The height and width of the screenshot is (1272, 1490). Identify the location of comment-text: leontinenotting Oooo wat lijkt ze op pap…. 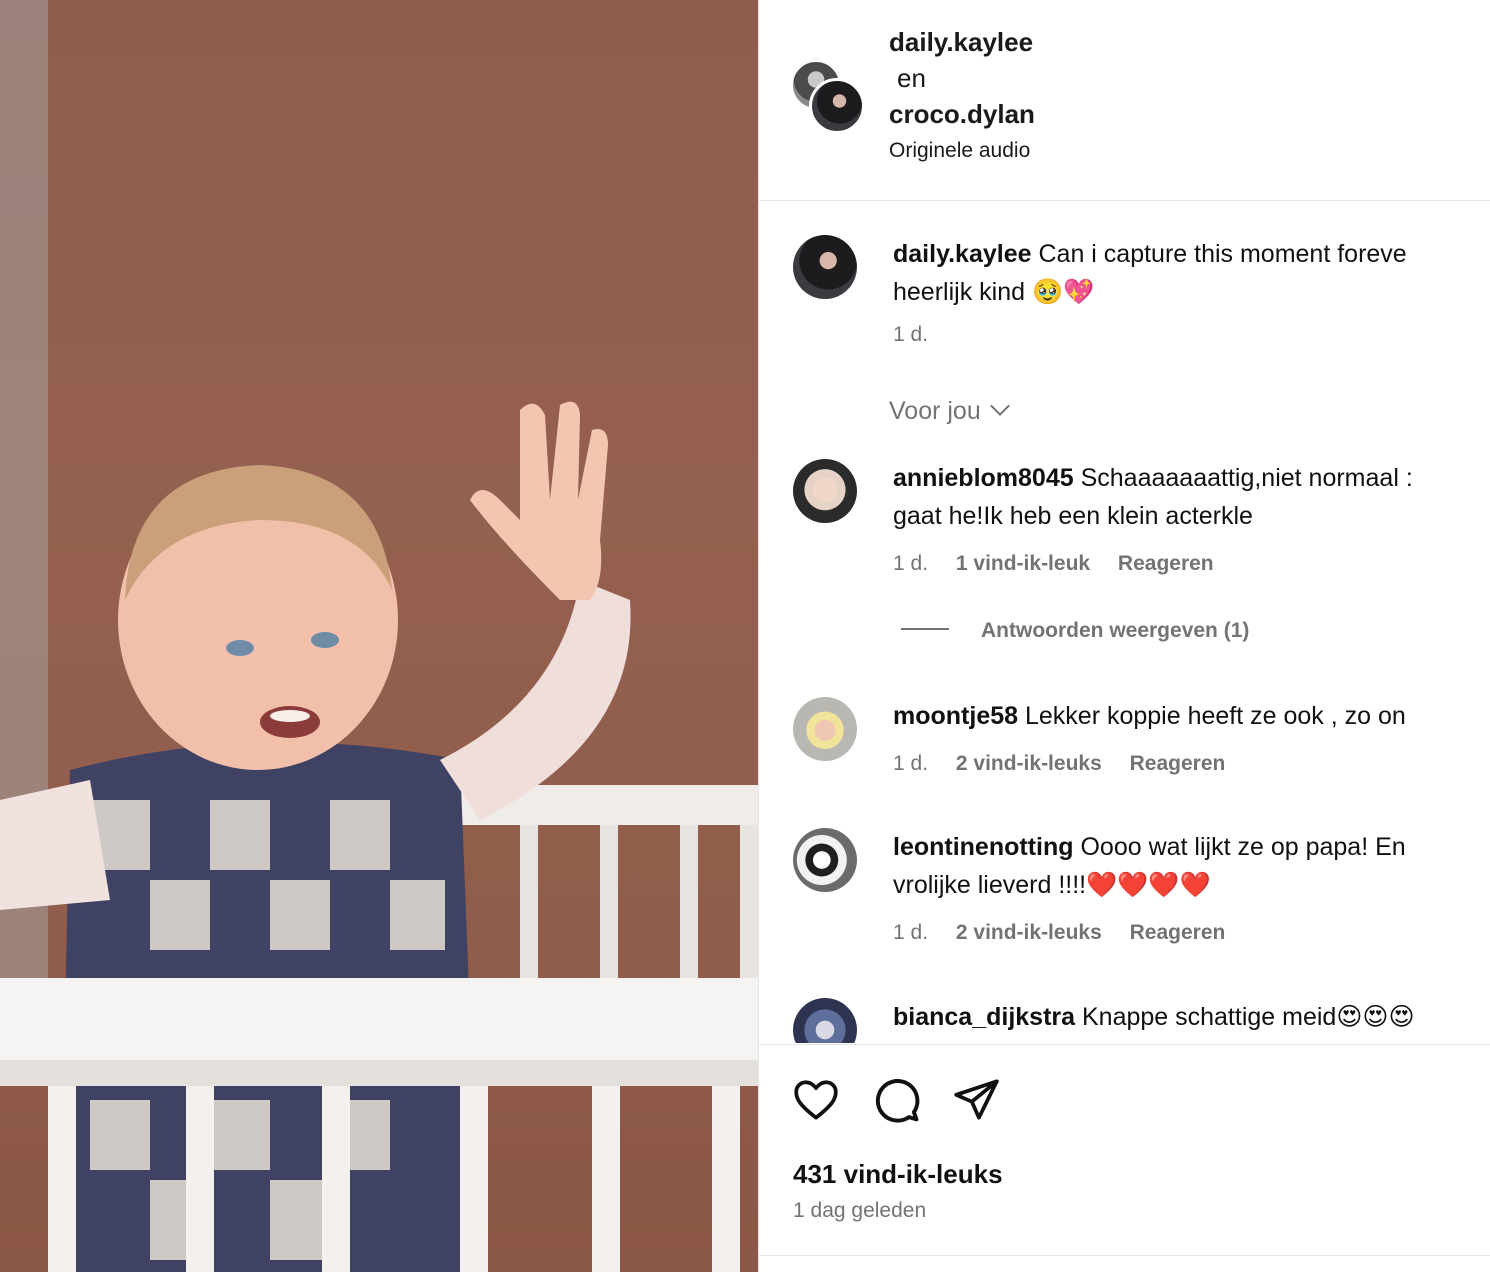
(1191, 866).